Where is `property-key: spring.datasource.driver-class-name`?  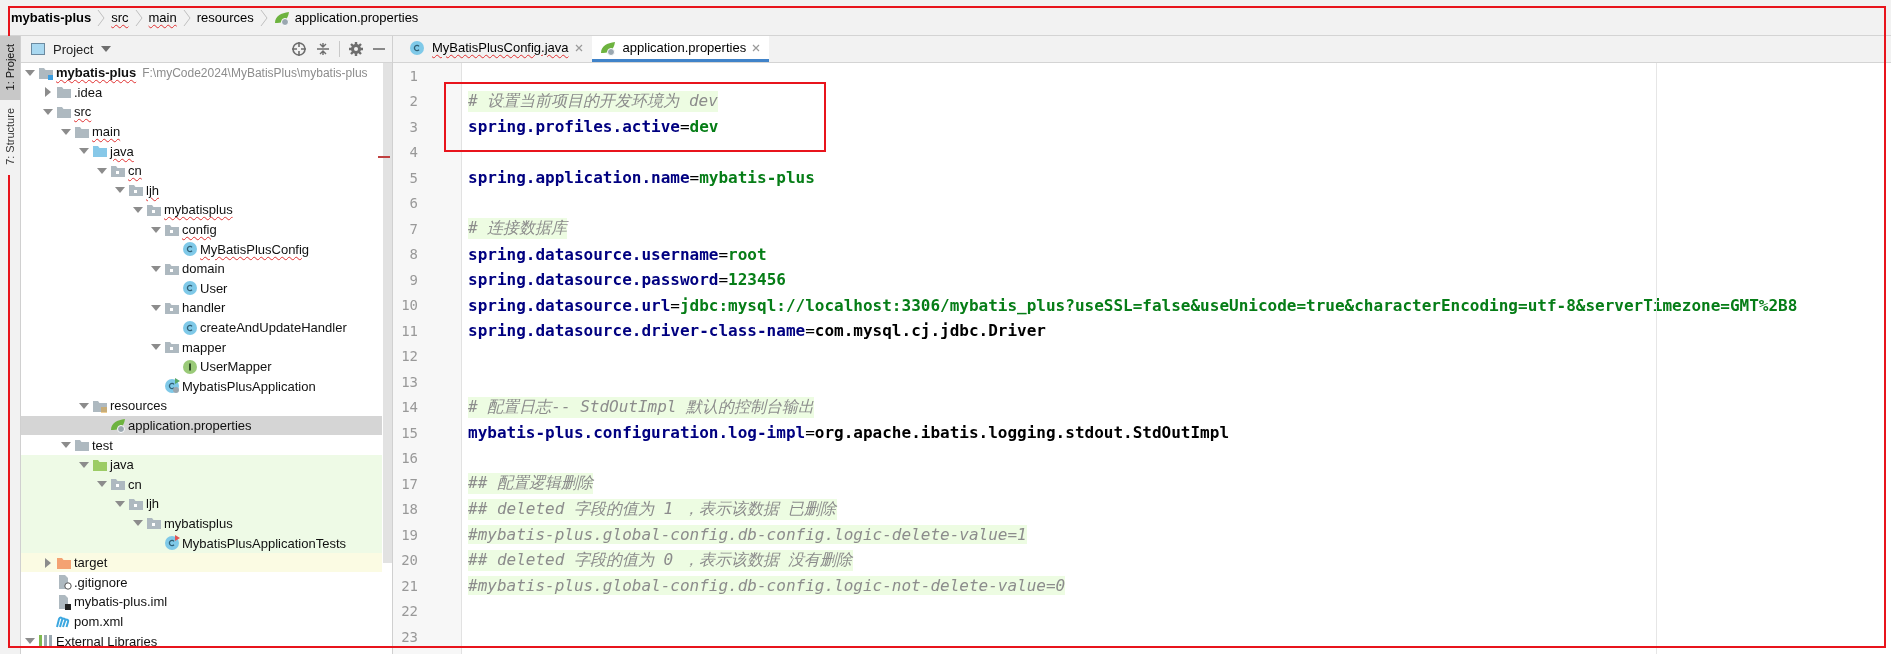 property-key: spring.datasource.driver-class-name is located at coordinates (637, 331).